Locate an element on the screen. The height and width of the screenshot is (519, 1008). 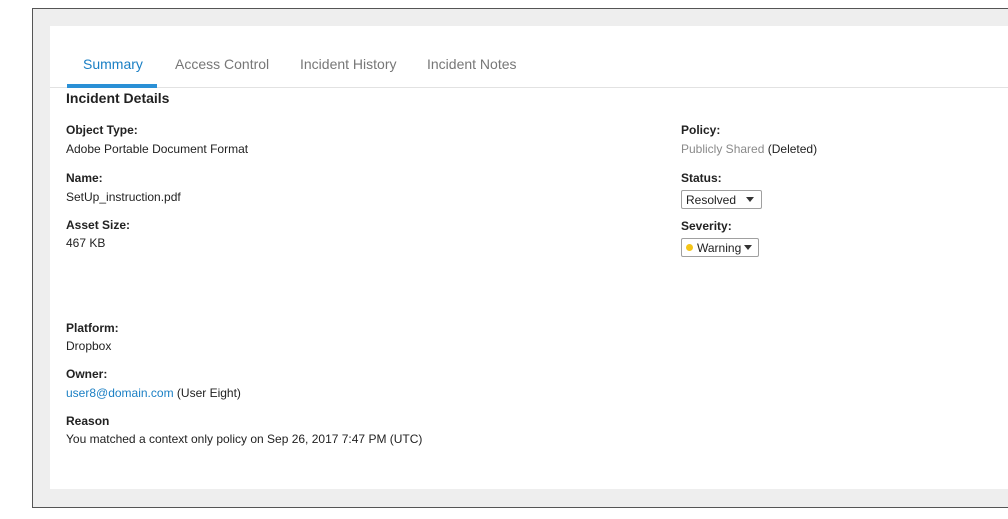
tab-summary: Summary is located at coordinates (113, 64).